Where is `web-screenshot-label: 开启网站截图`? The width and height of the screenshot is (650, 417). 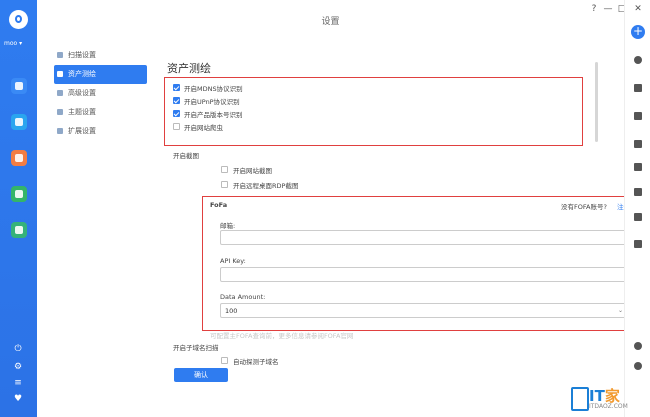 web-screenshot-label: 开启网站截图 is located at coordinates (252, 171).